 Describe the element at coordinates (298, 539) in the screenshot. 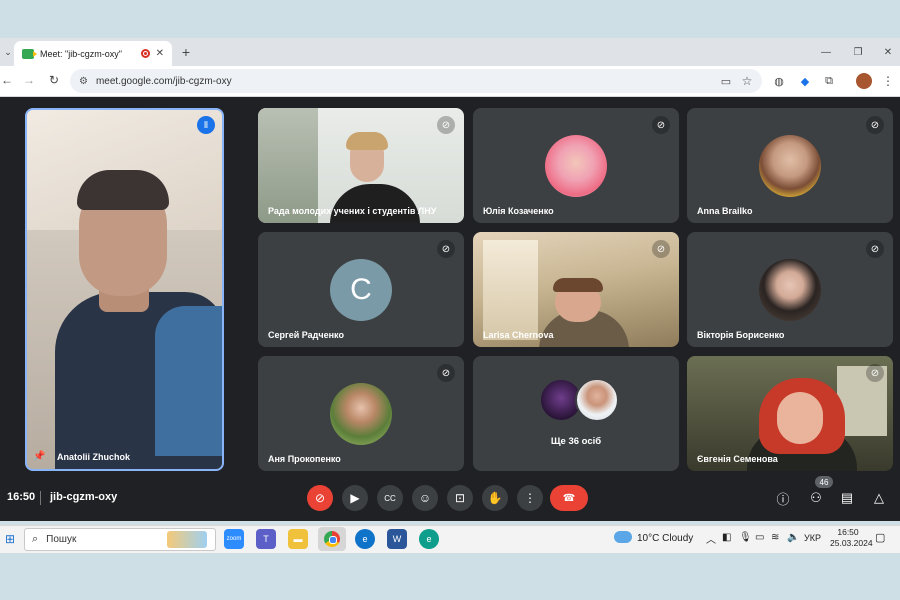

I see `file-explorer-icon: ▬` at that location.